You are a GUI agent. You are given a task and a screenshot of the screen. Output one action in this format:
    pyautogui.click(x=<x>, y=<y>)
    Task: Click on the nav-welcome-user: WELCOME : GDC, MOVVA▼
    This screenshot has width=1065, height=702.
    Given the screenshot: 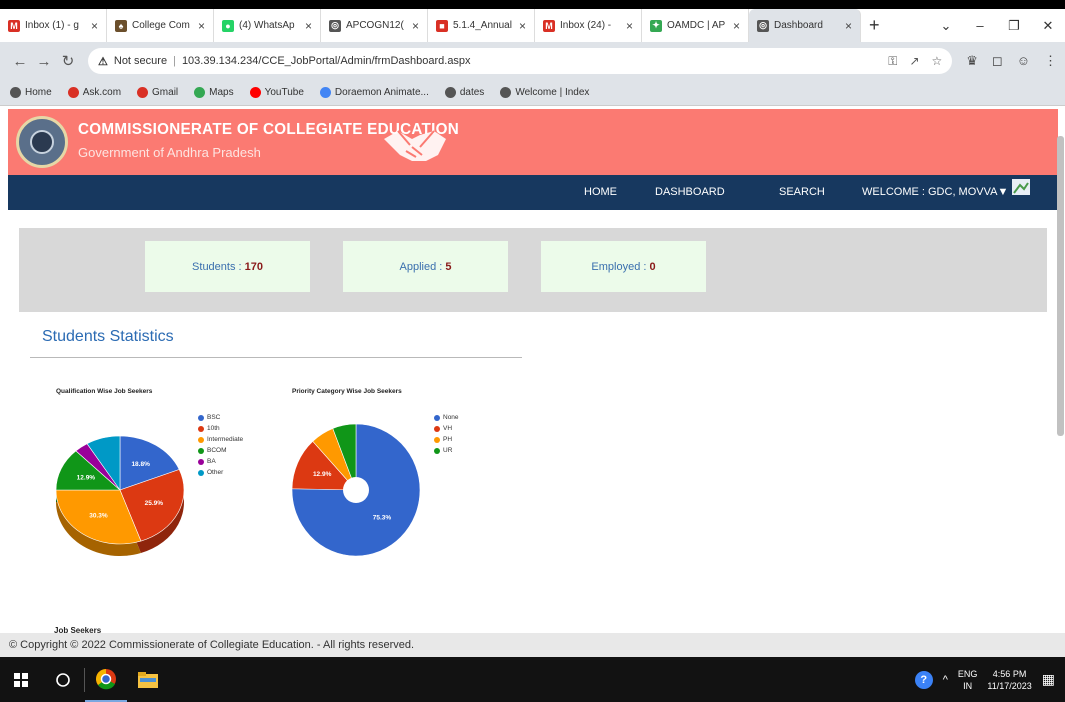 What is the action you would take?
    pyautogui.click(x=935, y=192)
    